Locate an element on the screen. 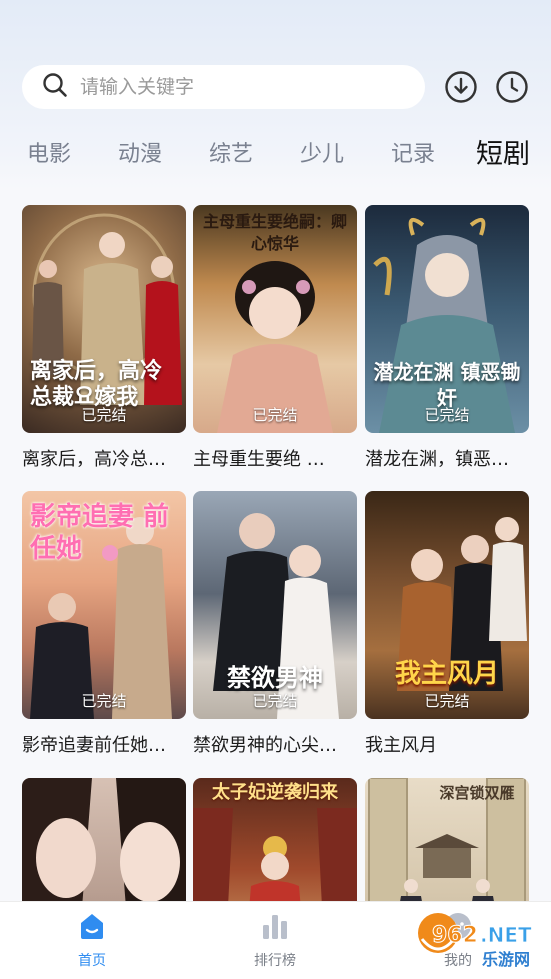 This screenshot has width=551, height=979. nav-home: 首页 is located at coordinates (92, 941).